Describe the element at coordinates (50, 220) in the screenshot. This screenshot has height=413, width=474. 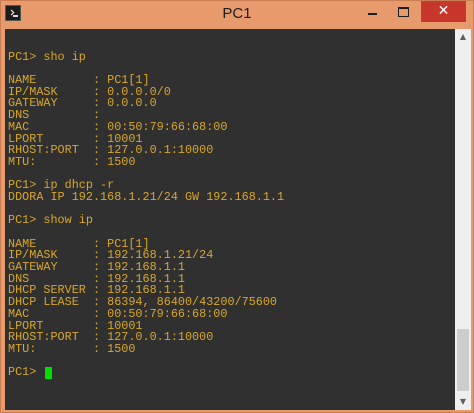
I see `terminal-line: PC1> show ip` at that location.